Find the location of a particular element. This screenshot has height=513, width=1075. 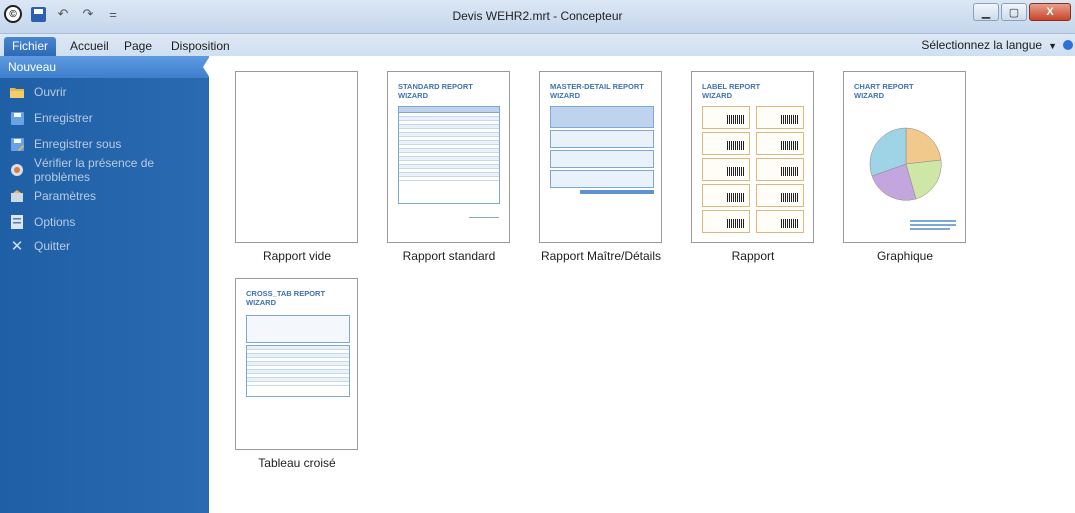

close-icon: ✕ is located at coordinates (17, 246).